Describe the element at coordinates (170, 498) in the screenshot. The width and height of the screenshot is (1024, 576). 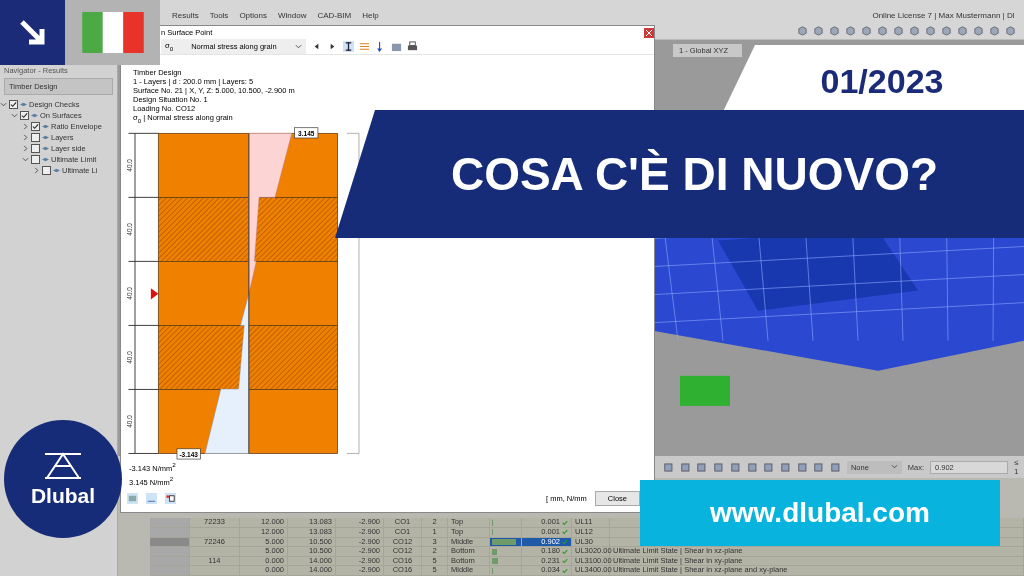
I see `settings-icon` at that location.